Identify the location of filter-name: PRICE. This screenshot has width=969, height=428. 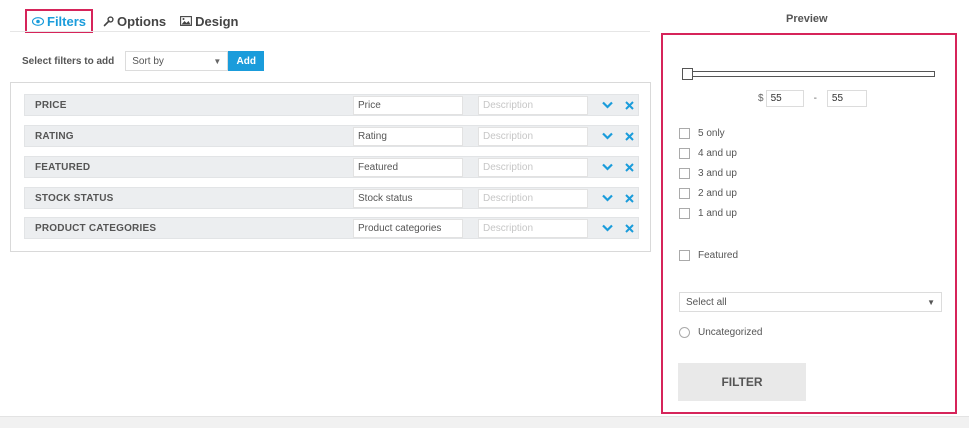
(51, 105).